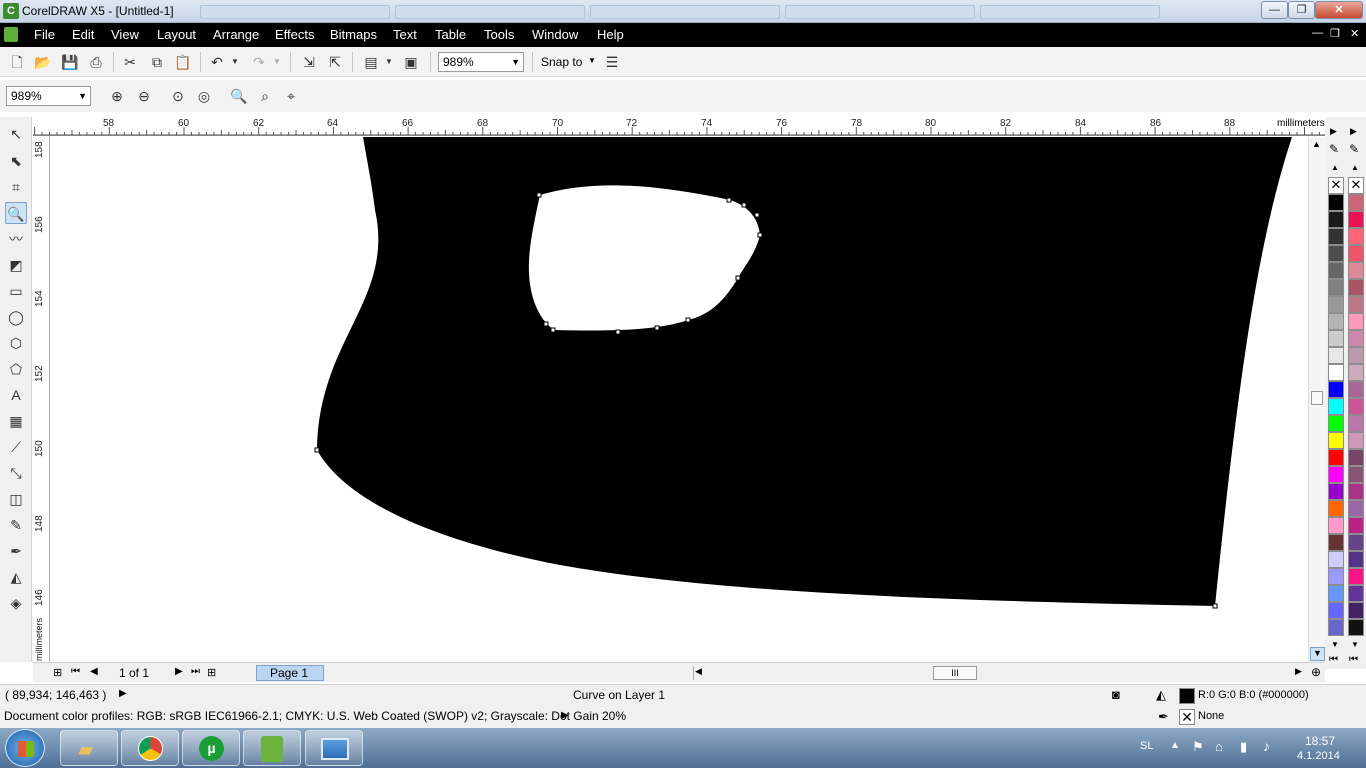 Image resolution: width=1366 pixels, height=768 pixels. I want to click on taskbar-photo-viewer-button, so click(334, 748).